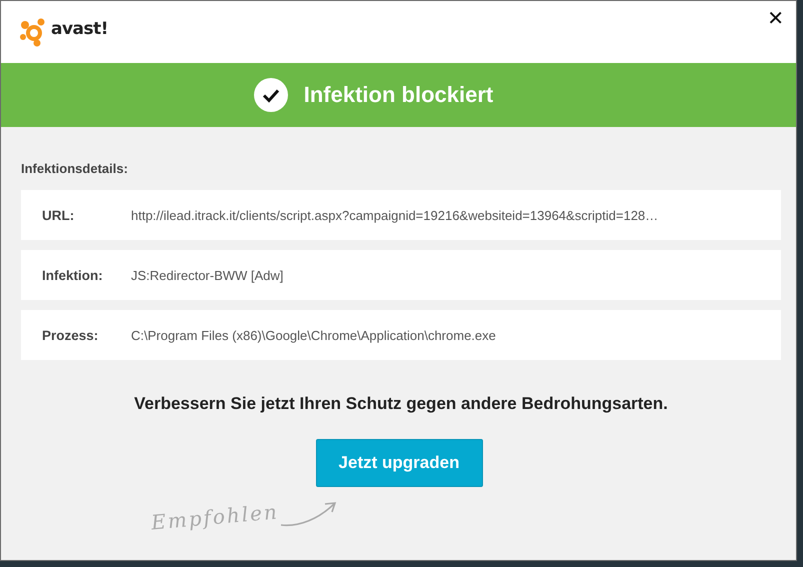 The height and width of the screenshot is (567, 803). What do you see at coordinates (775, 18) in the screenshot?
I see `close-button: ✕` at bounding box center [775, 18].